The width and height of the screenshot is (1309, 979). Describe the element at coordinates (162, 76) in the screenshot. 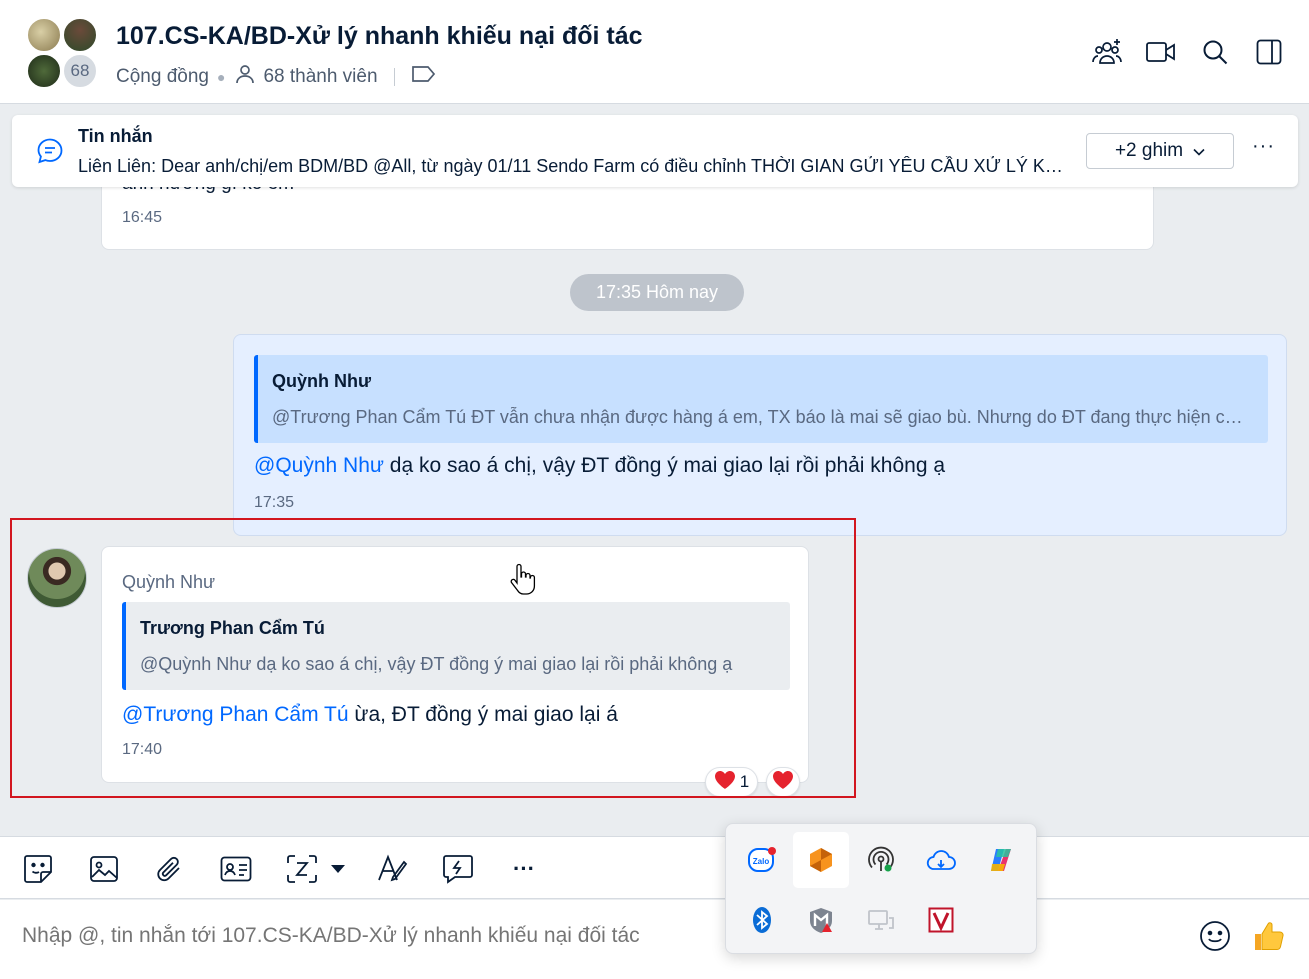

I see `group-type-label: Cộng đồng` at that location.